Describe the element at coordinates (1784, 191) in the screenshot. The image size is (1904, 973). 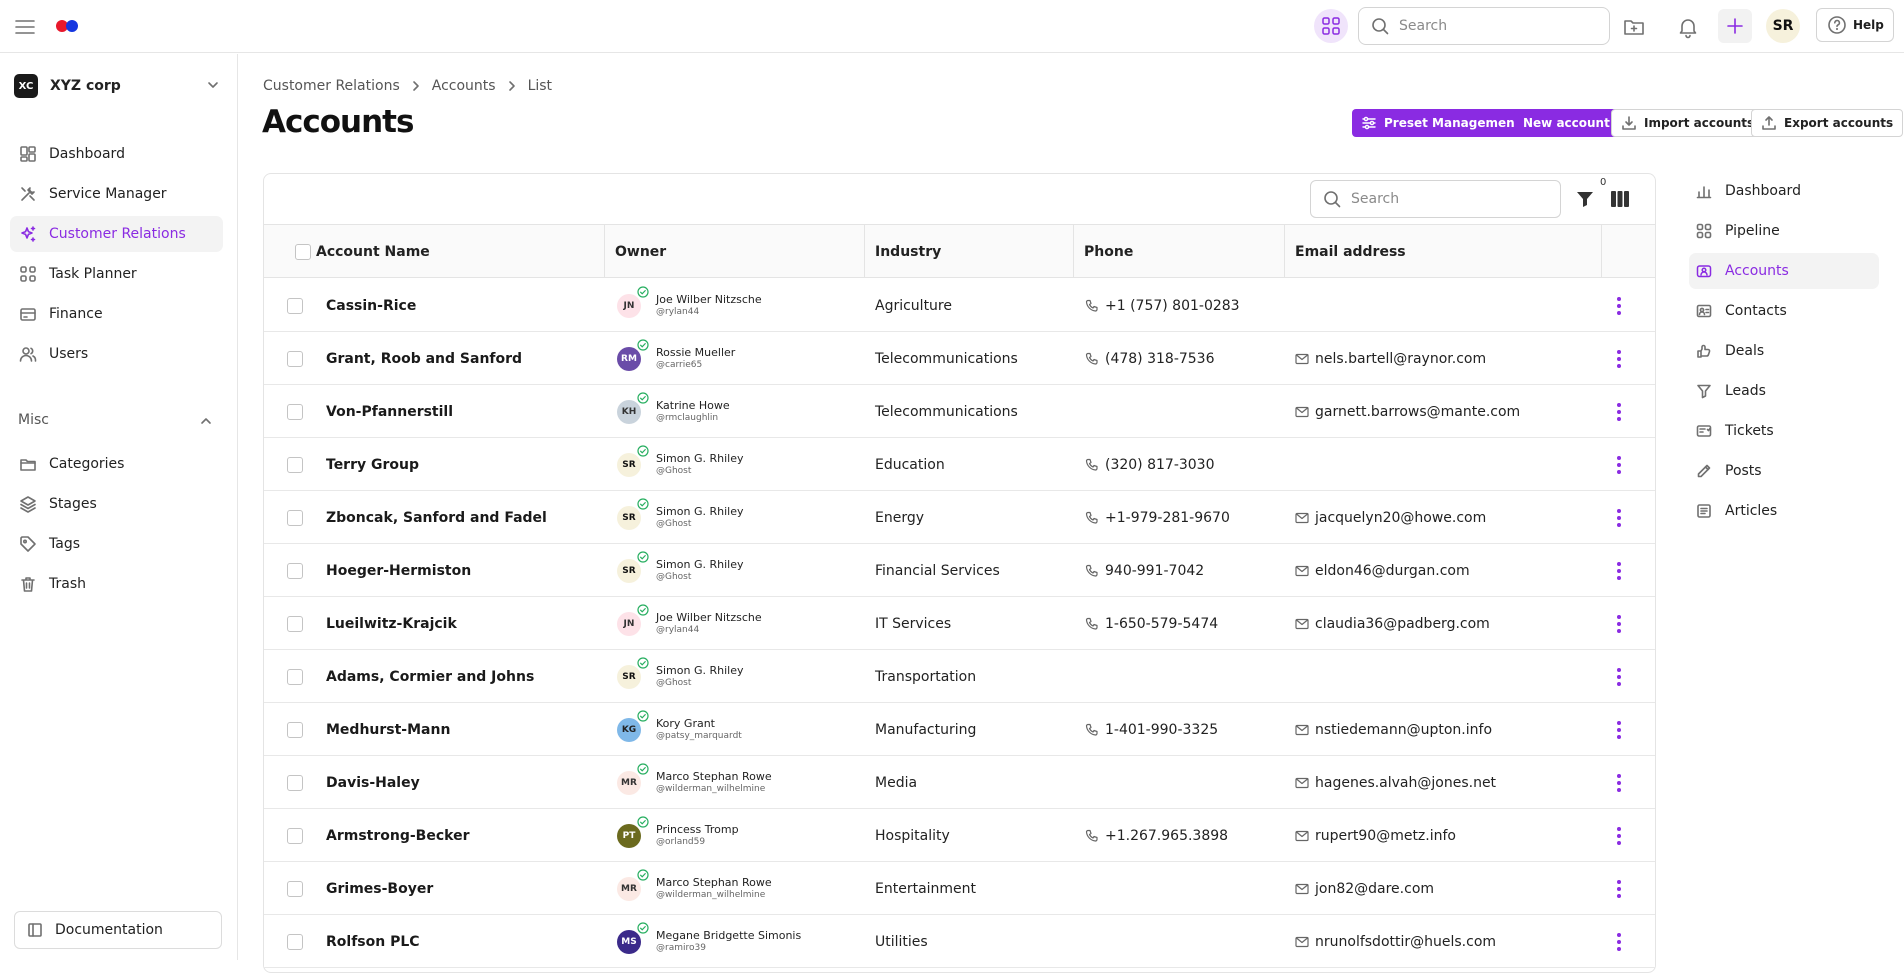
I see `right-nav-dashboard: Dashboard` at that location.